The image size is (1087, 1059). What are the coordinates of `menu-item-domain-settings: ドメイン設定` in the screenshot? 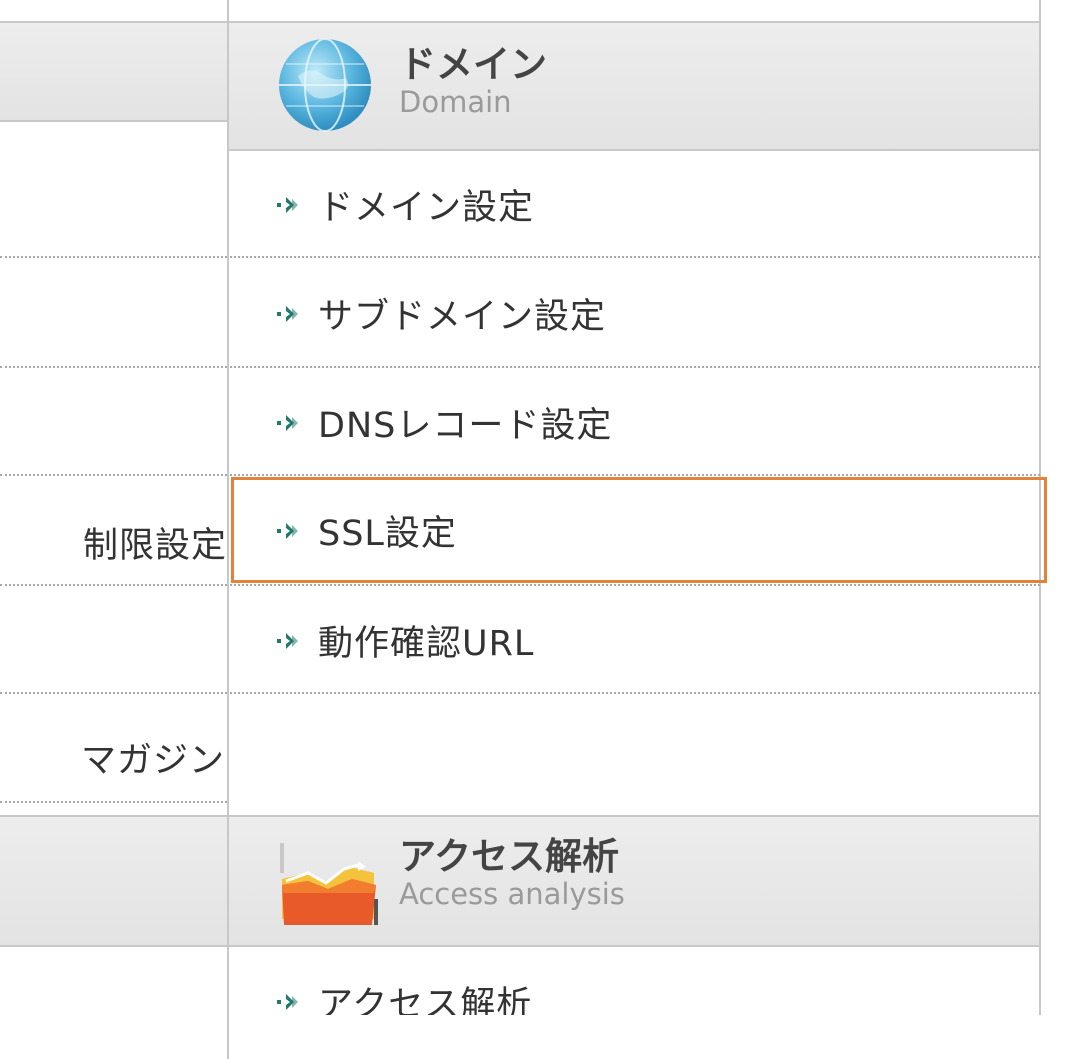 It's located at (635, 204).